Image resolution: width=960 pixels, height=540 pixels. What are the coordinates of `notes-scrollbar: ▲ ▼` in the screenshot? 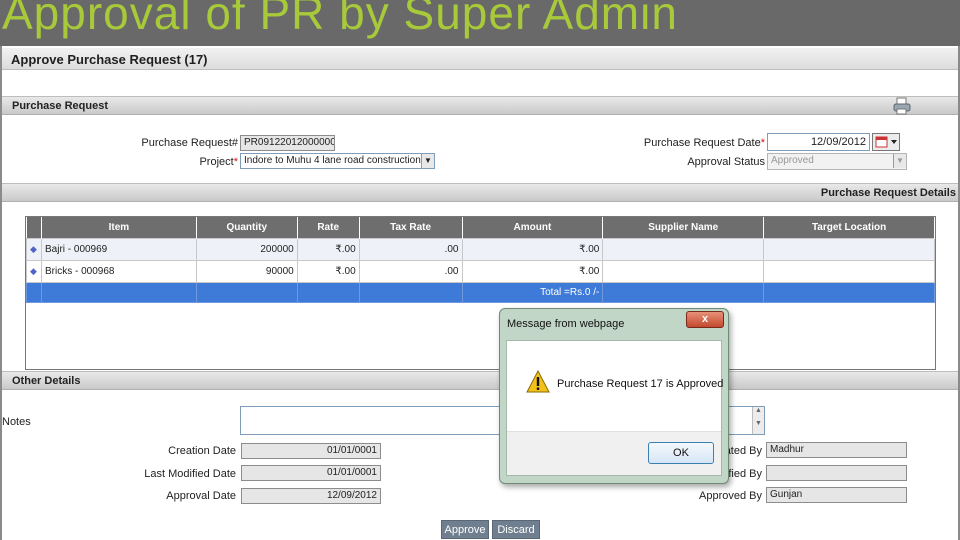 It's located at (758, 420).